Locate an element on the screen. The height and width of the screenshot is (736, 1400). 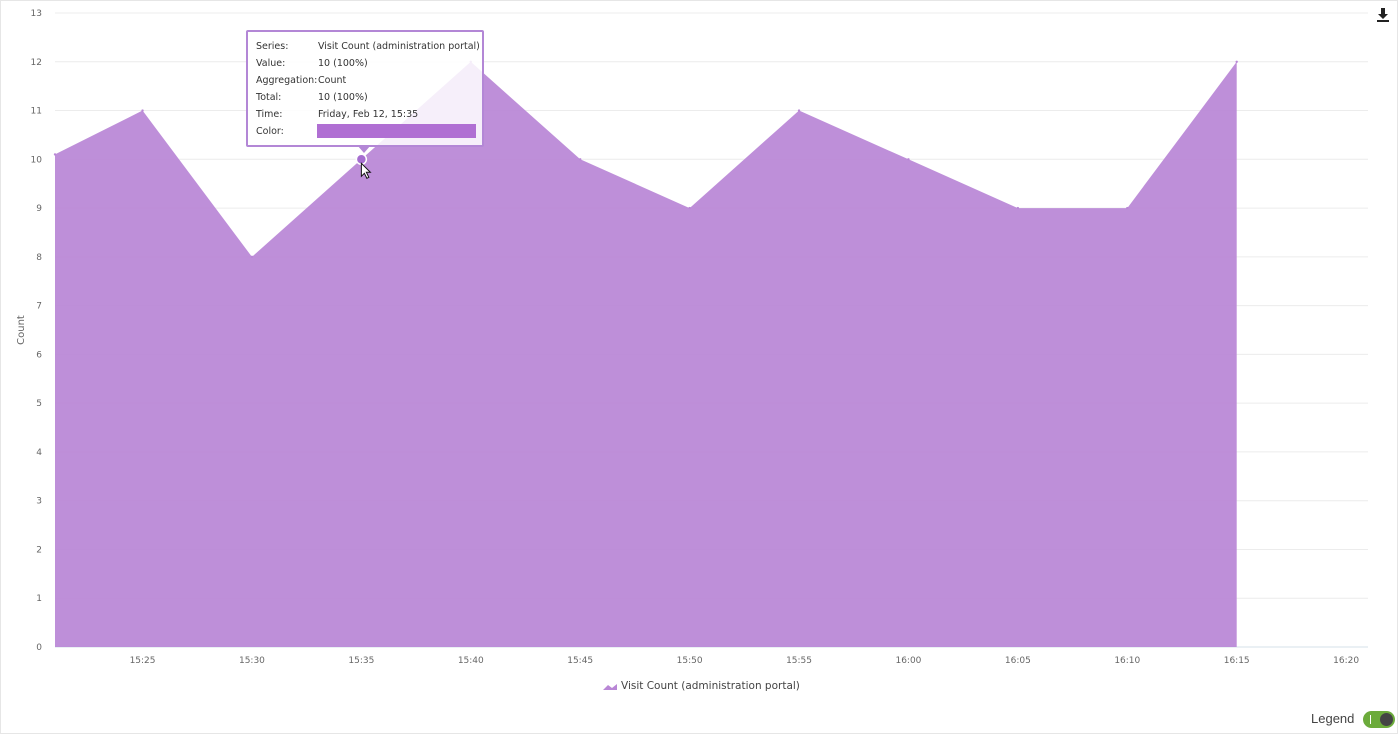
tooltip-value: Friday, Feb 12, 15:35 is located at coordinates (368, 114).